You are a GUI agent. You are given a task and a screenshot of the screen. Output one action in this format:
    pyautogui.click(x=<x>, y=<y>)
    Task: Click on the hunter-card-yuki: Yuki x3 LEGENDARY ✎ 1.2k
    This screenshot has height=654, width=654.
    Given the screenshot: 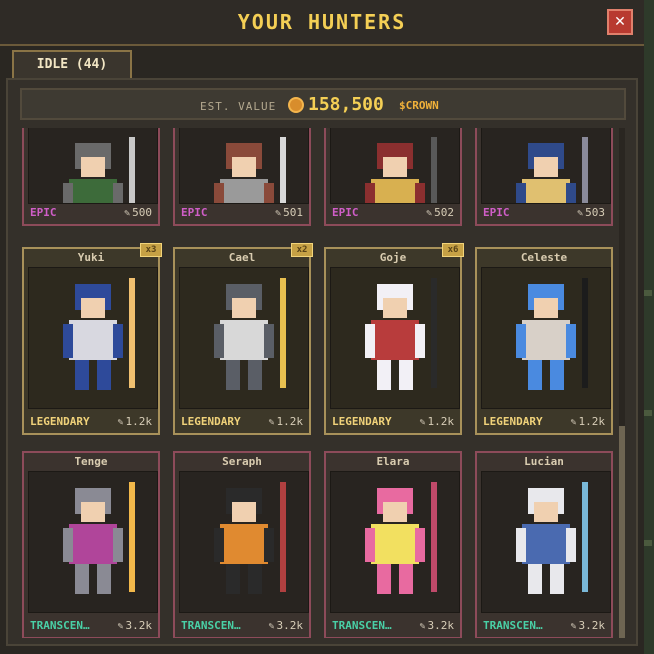 What is the action you would take?
    pyautogui.click(x=92, y=339)
    